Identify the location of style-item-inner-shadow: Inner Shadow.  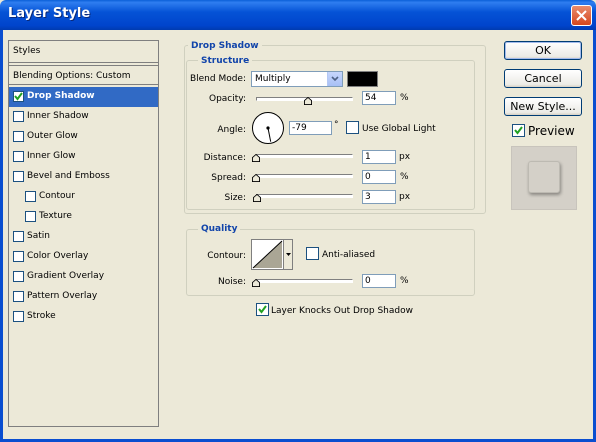
(83, 117).